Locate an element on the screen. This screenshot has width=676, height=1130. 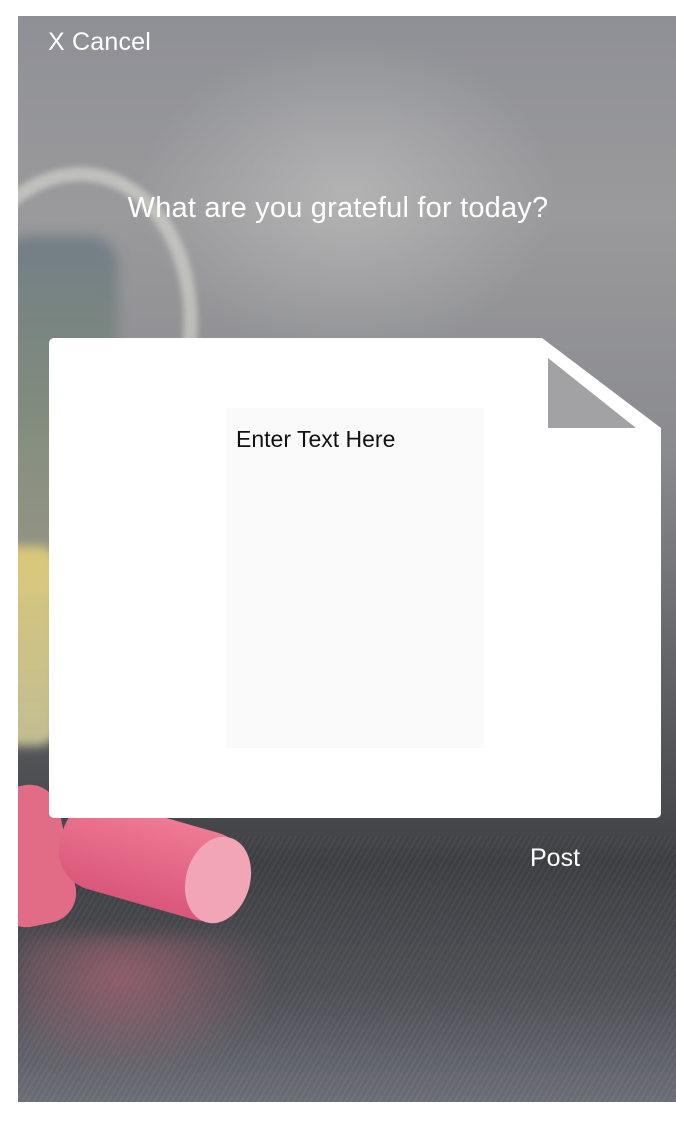
prompt-heading: What are you grateful for today? is located at coordinates (338, 208).